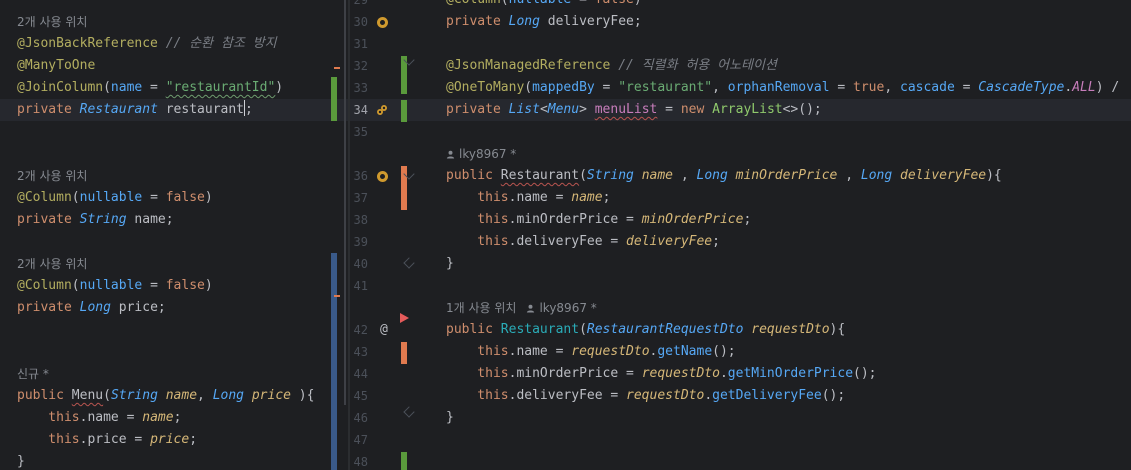 The width and height of the screenshot is (1131, 470). What do you see at coordinates (740, 44) in the screenshot?
I see `code-line: 31` at bounding box center [740, 44].